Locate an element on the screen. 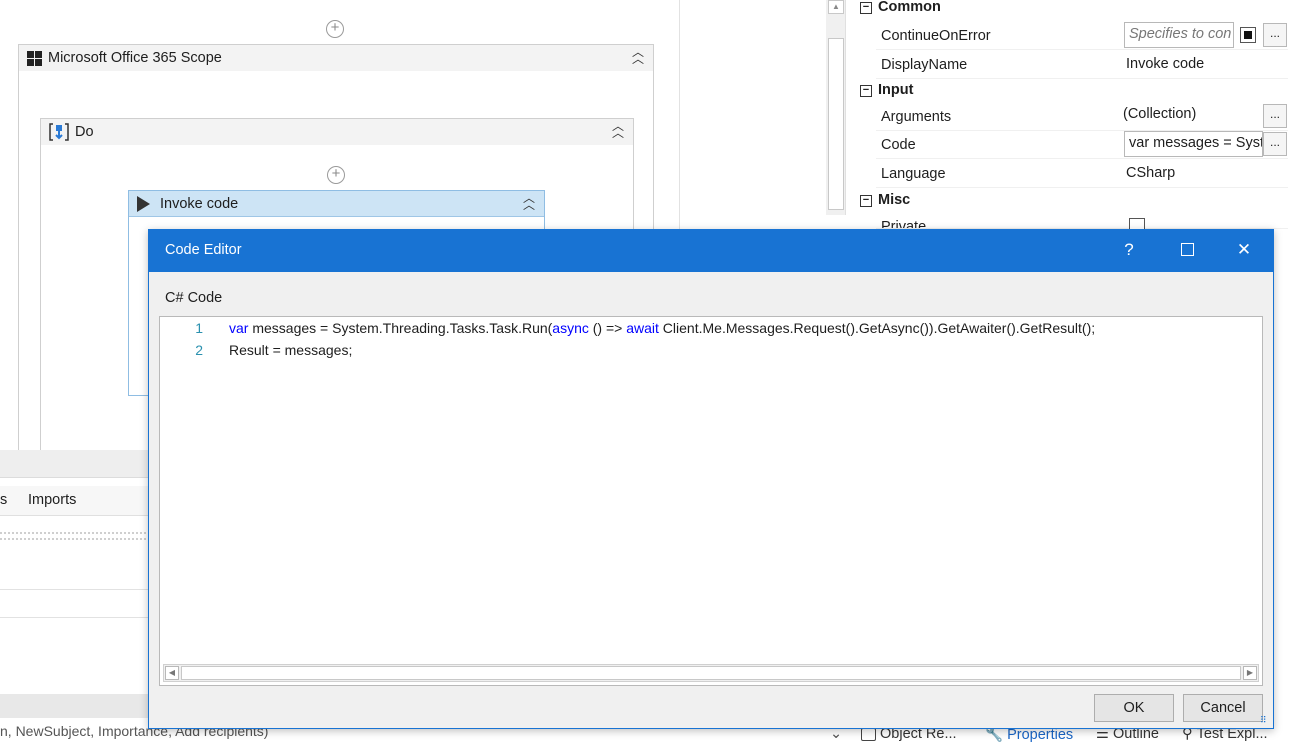 This screenshot has width=1299, height=742. do-sequence-title: Do is located at coordinates (84, 132).